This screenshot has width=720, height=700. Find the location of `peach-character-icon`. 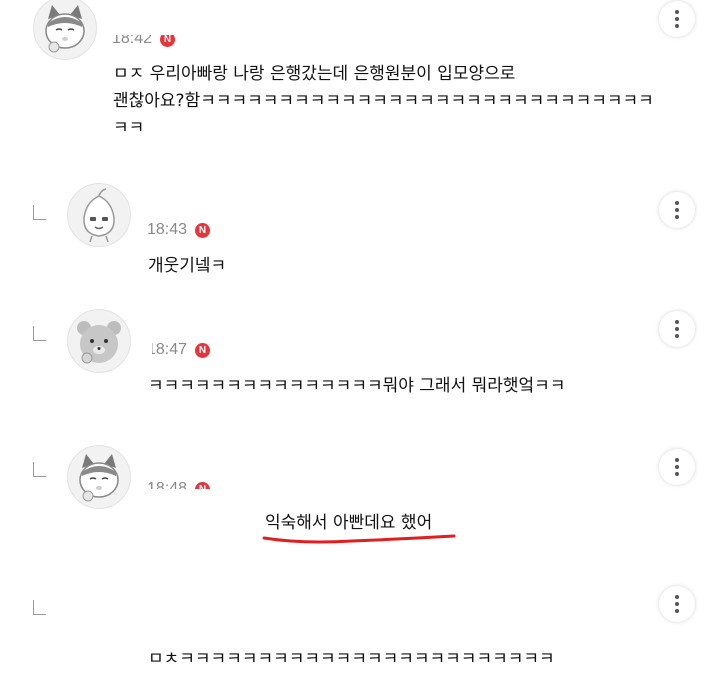

peach-character-icon is located at coordinates (99, 215).